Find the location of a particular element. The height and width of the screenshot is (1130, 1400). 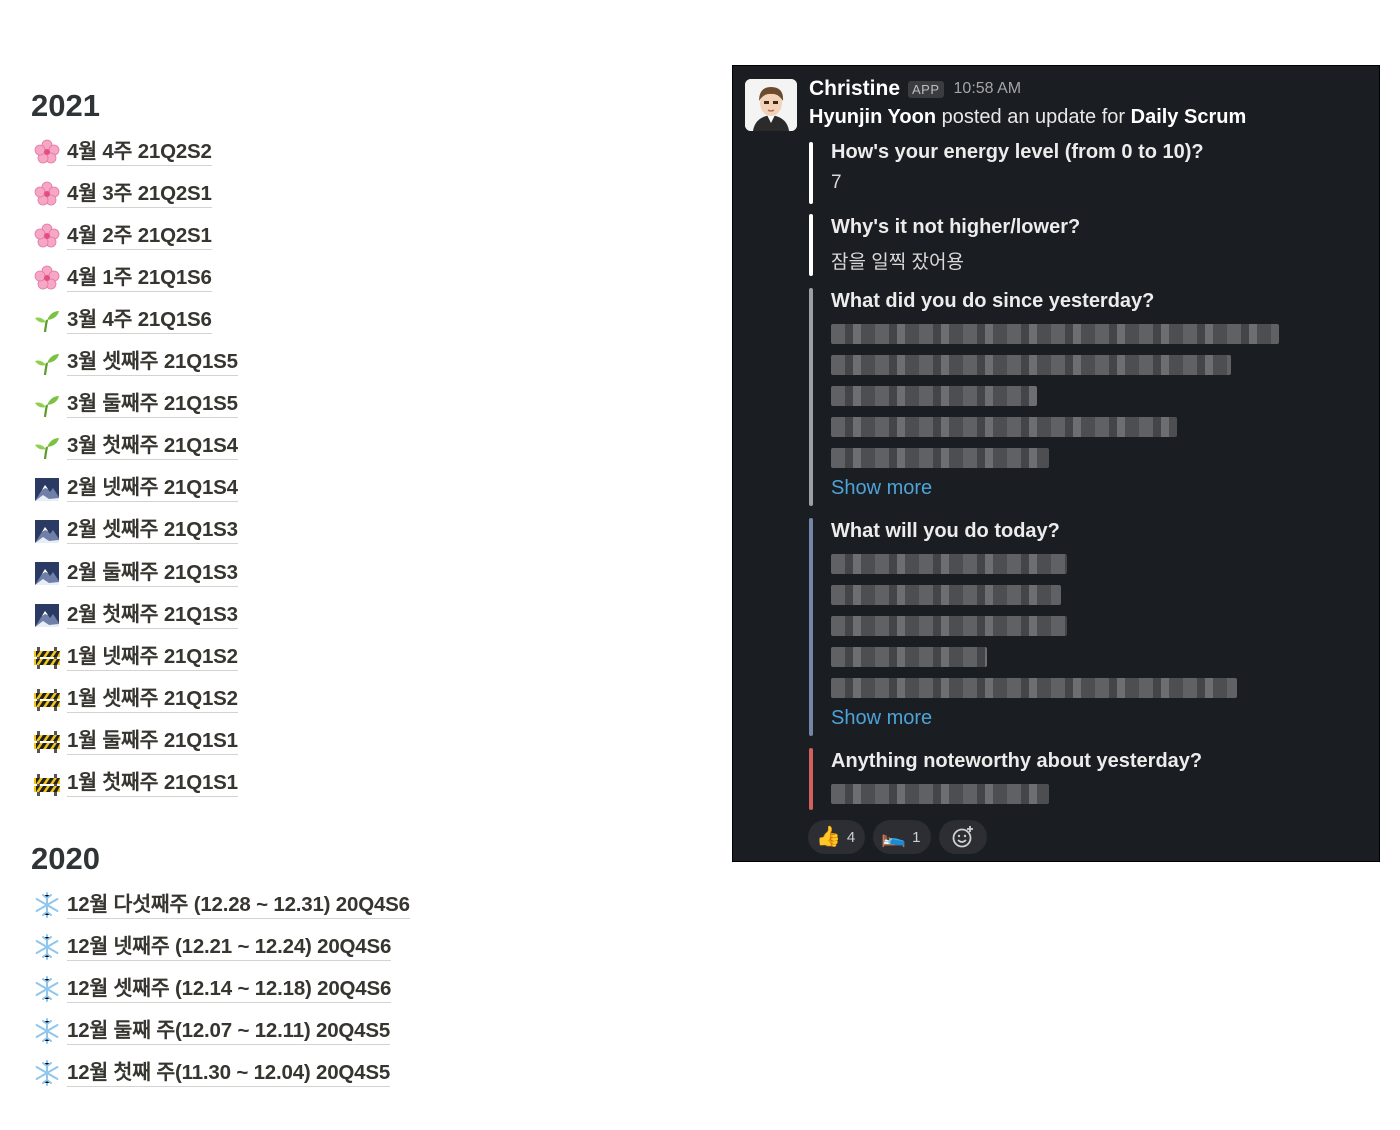

page-link-label: 12월 넷째주 (12.21 ~ 12.24) 20Q4S6 is located at coordinates (229, 947).